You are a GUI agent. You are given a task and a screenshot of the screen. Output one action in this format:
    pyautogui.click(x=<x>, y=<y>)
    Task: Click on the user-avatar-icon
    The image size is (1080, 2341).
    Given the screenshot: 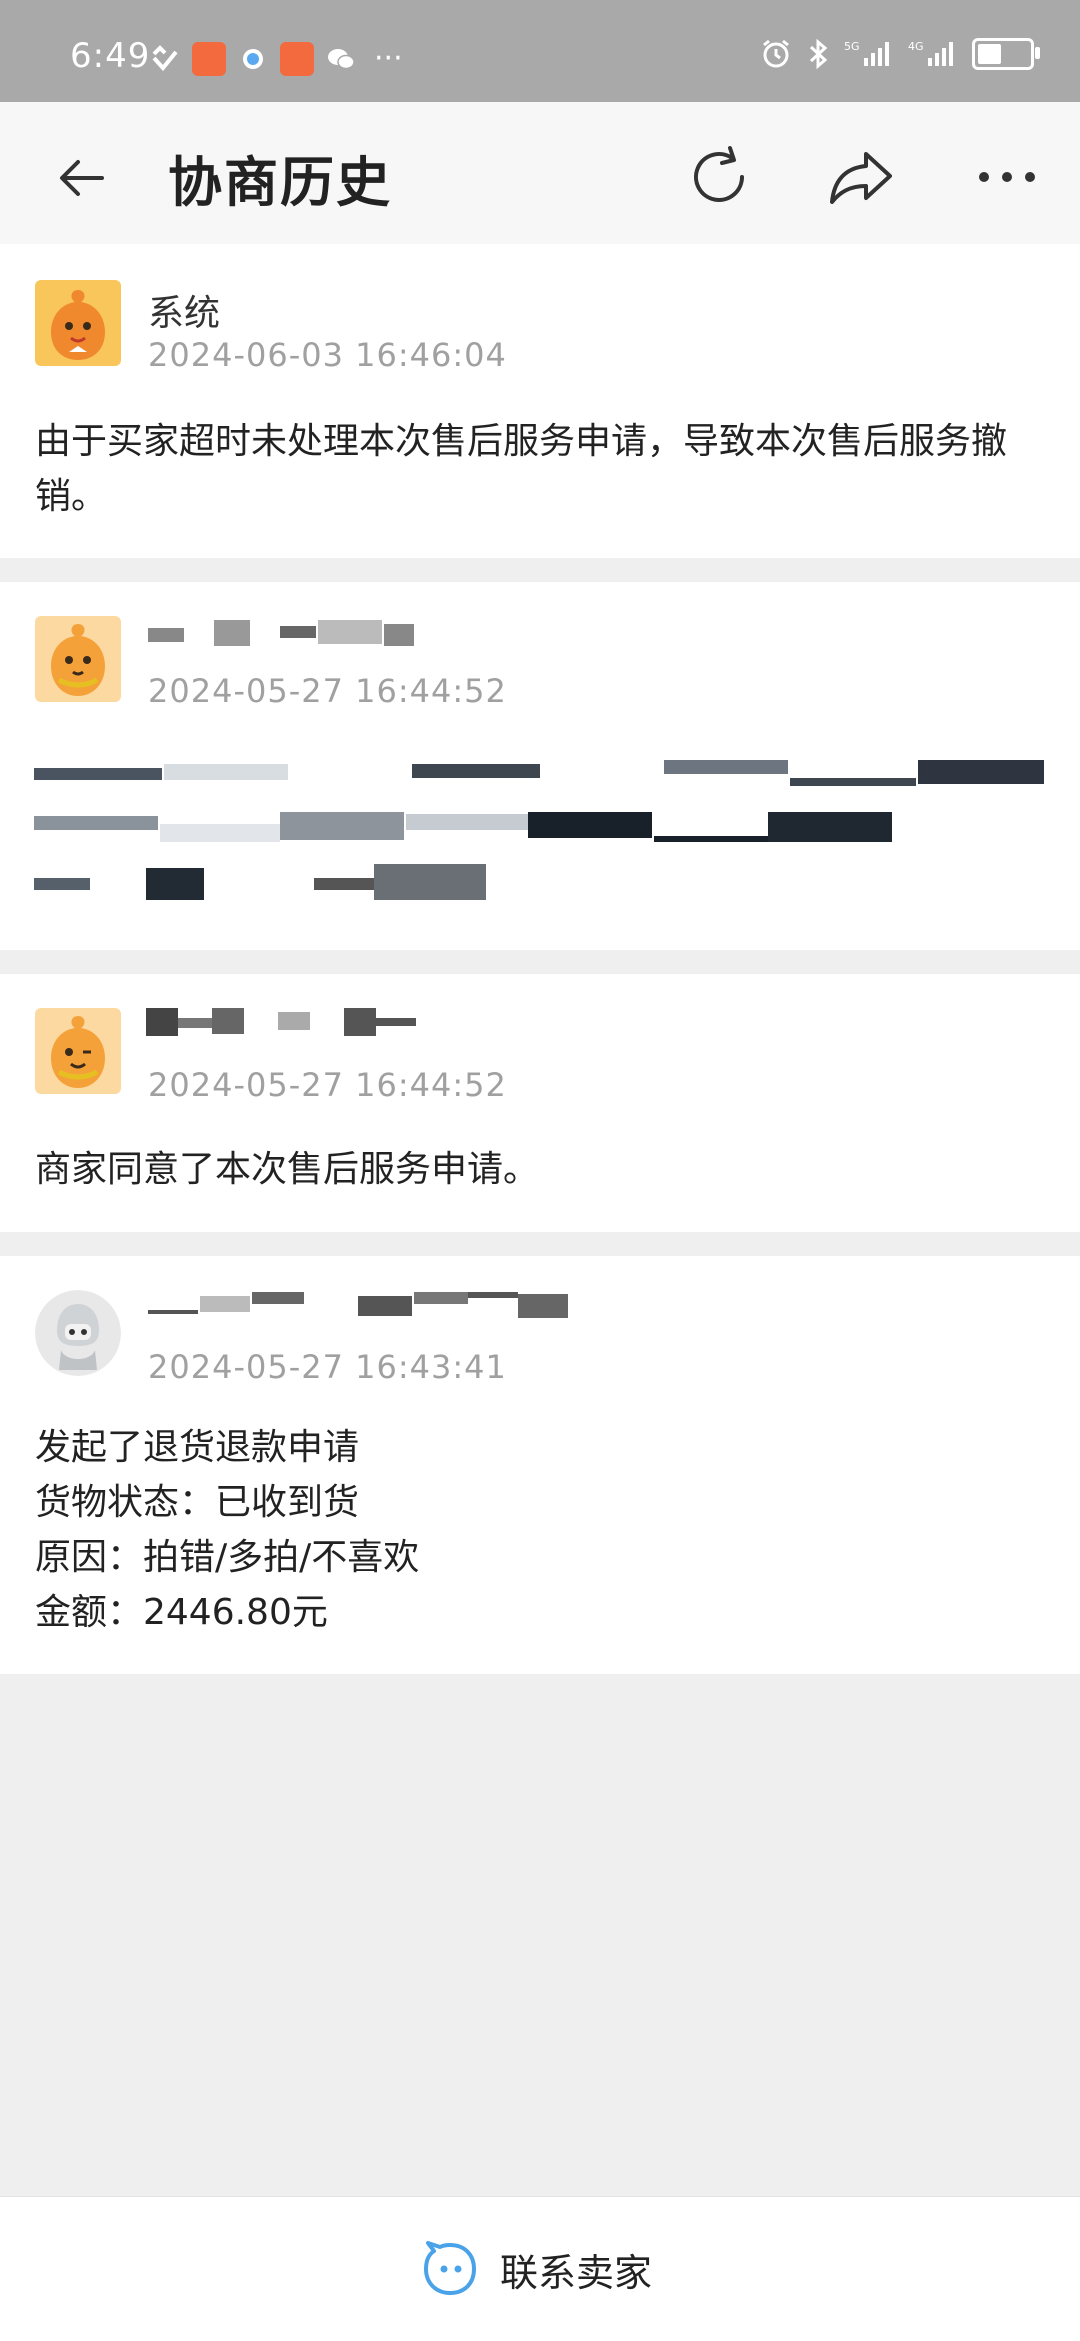 What is the action you would take?
    pyautogui.click(x=78, y=1333)
    